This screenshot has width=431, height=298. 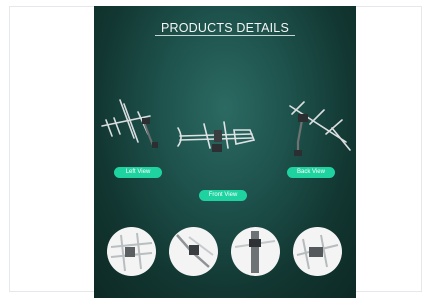 I want to click on antenna-left-view-image, so click(x=129, y=124).